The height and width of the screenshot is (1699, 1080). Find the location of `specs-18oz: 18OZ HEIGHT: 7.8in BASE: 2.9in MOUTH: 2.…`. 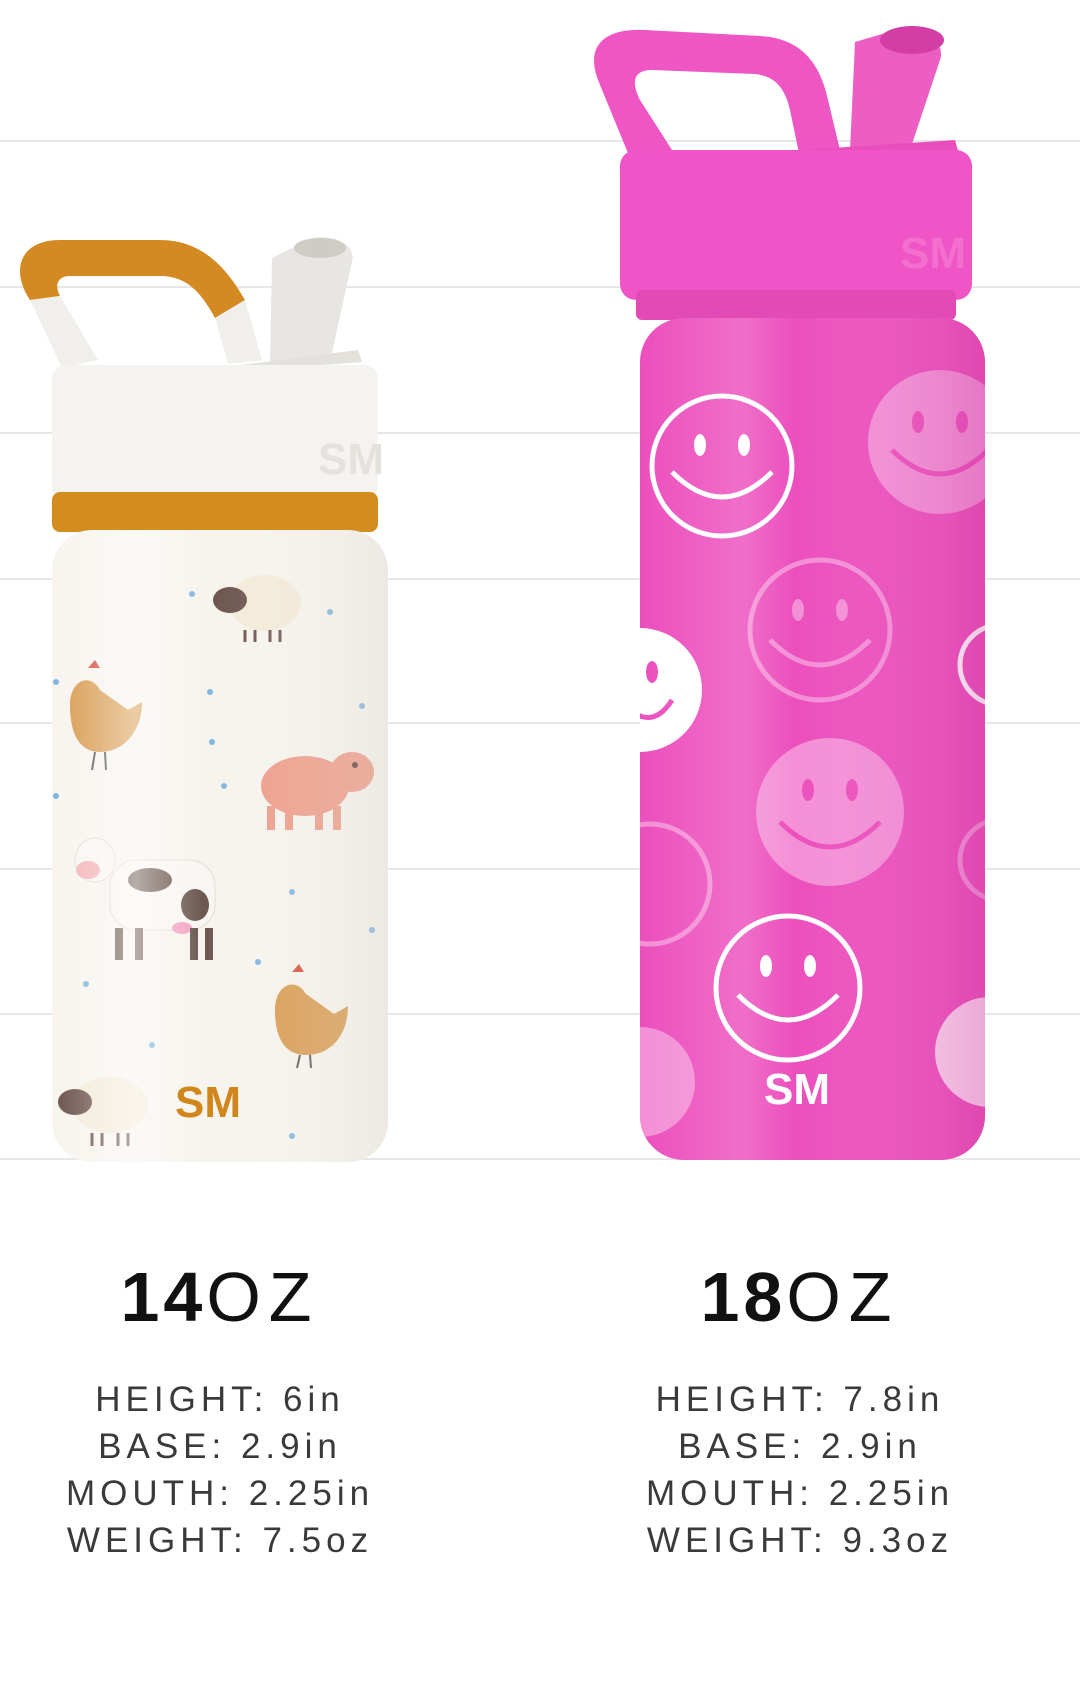

specs-18oz: 18OZ HEIGHT: 7.8in BASE: 2.9in MOUTH: 2.… is located at coordinates (800, 1413).